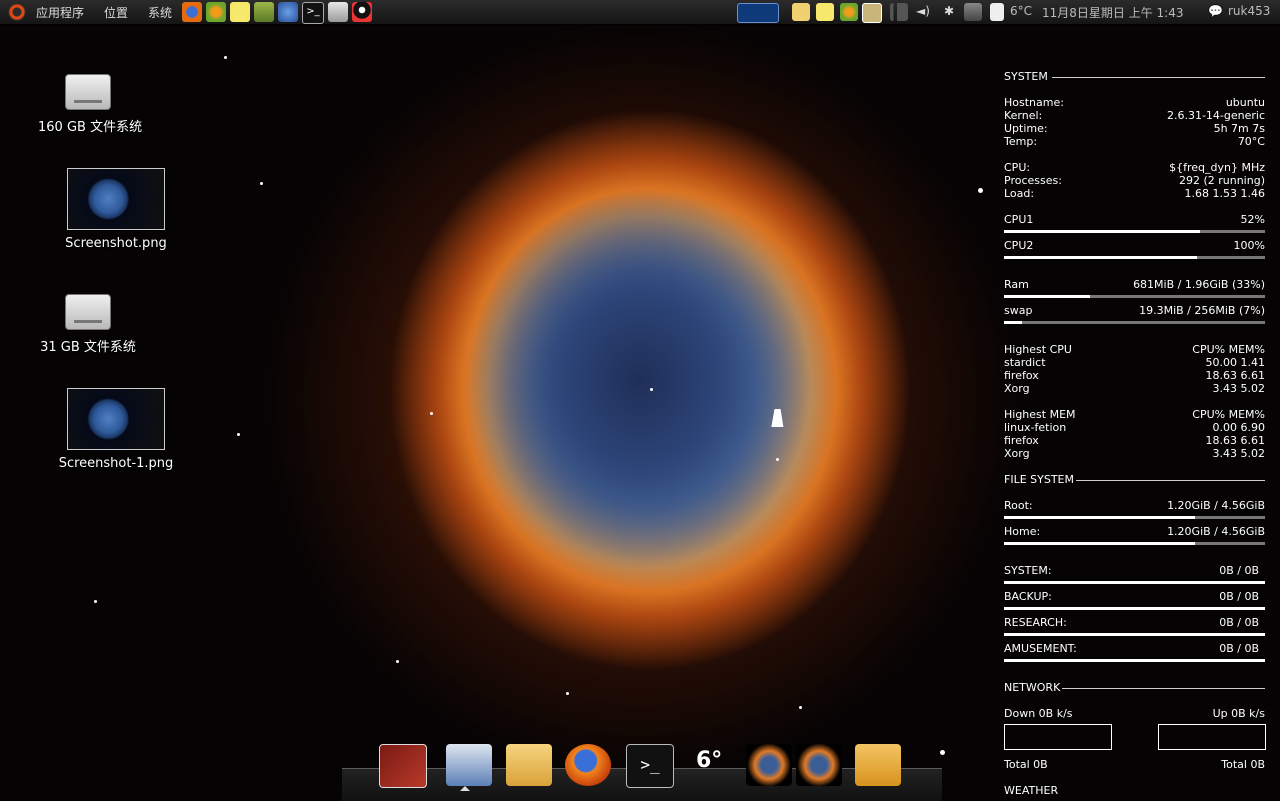 This screenshot has width=1280, height=801. I want to click on row-highest-cpu-header: Highest CPU CPU% MEM%, so click(1134, 349).